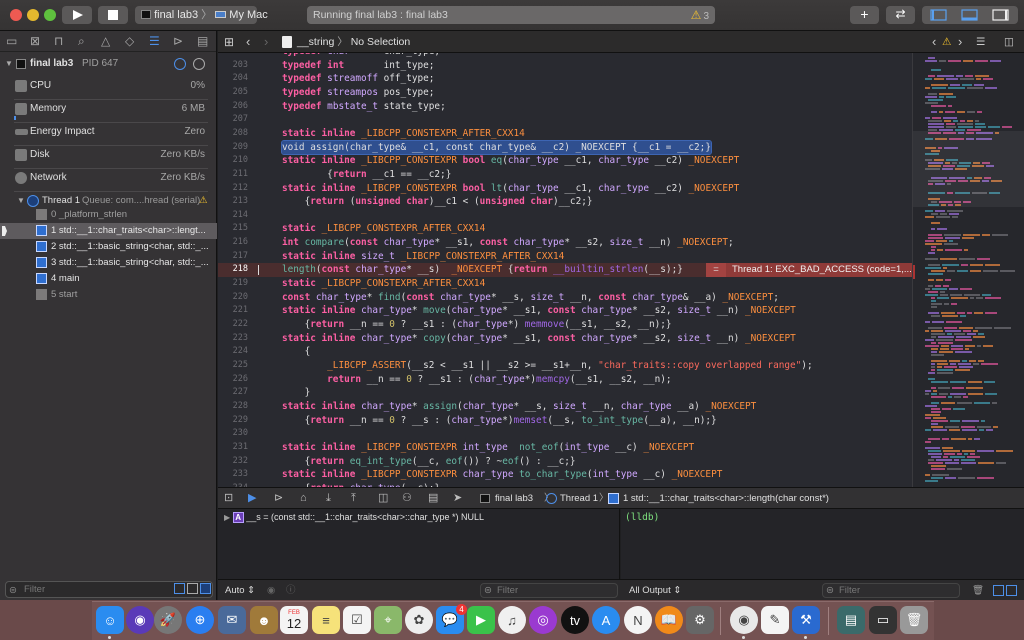 The width and height of the screenshot is (1024, 640). What do you see at coordinates (565, 393) in the screenshot?
I see `code-line: 227 }` at bounding box center [565, 393].